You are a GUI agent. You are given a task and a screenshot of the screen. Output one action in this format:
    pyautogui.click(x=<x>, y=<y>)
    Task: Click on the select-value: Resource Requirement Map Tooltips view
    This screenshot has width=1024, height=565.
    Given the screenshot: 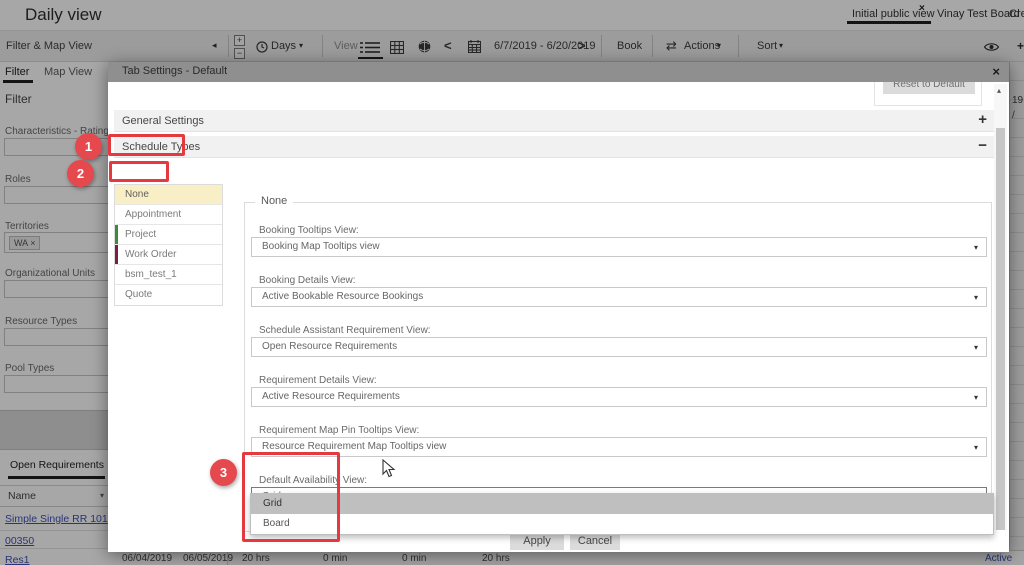 What is the action you would take?
    pyautogui.click(x=354, y=446)
    